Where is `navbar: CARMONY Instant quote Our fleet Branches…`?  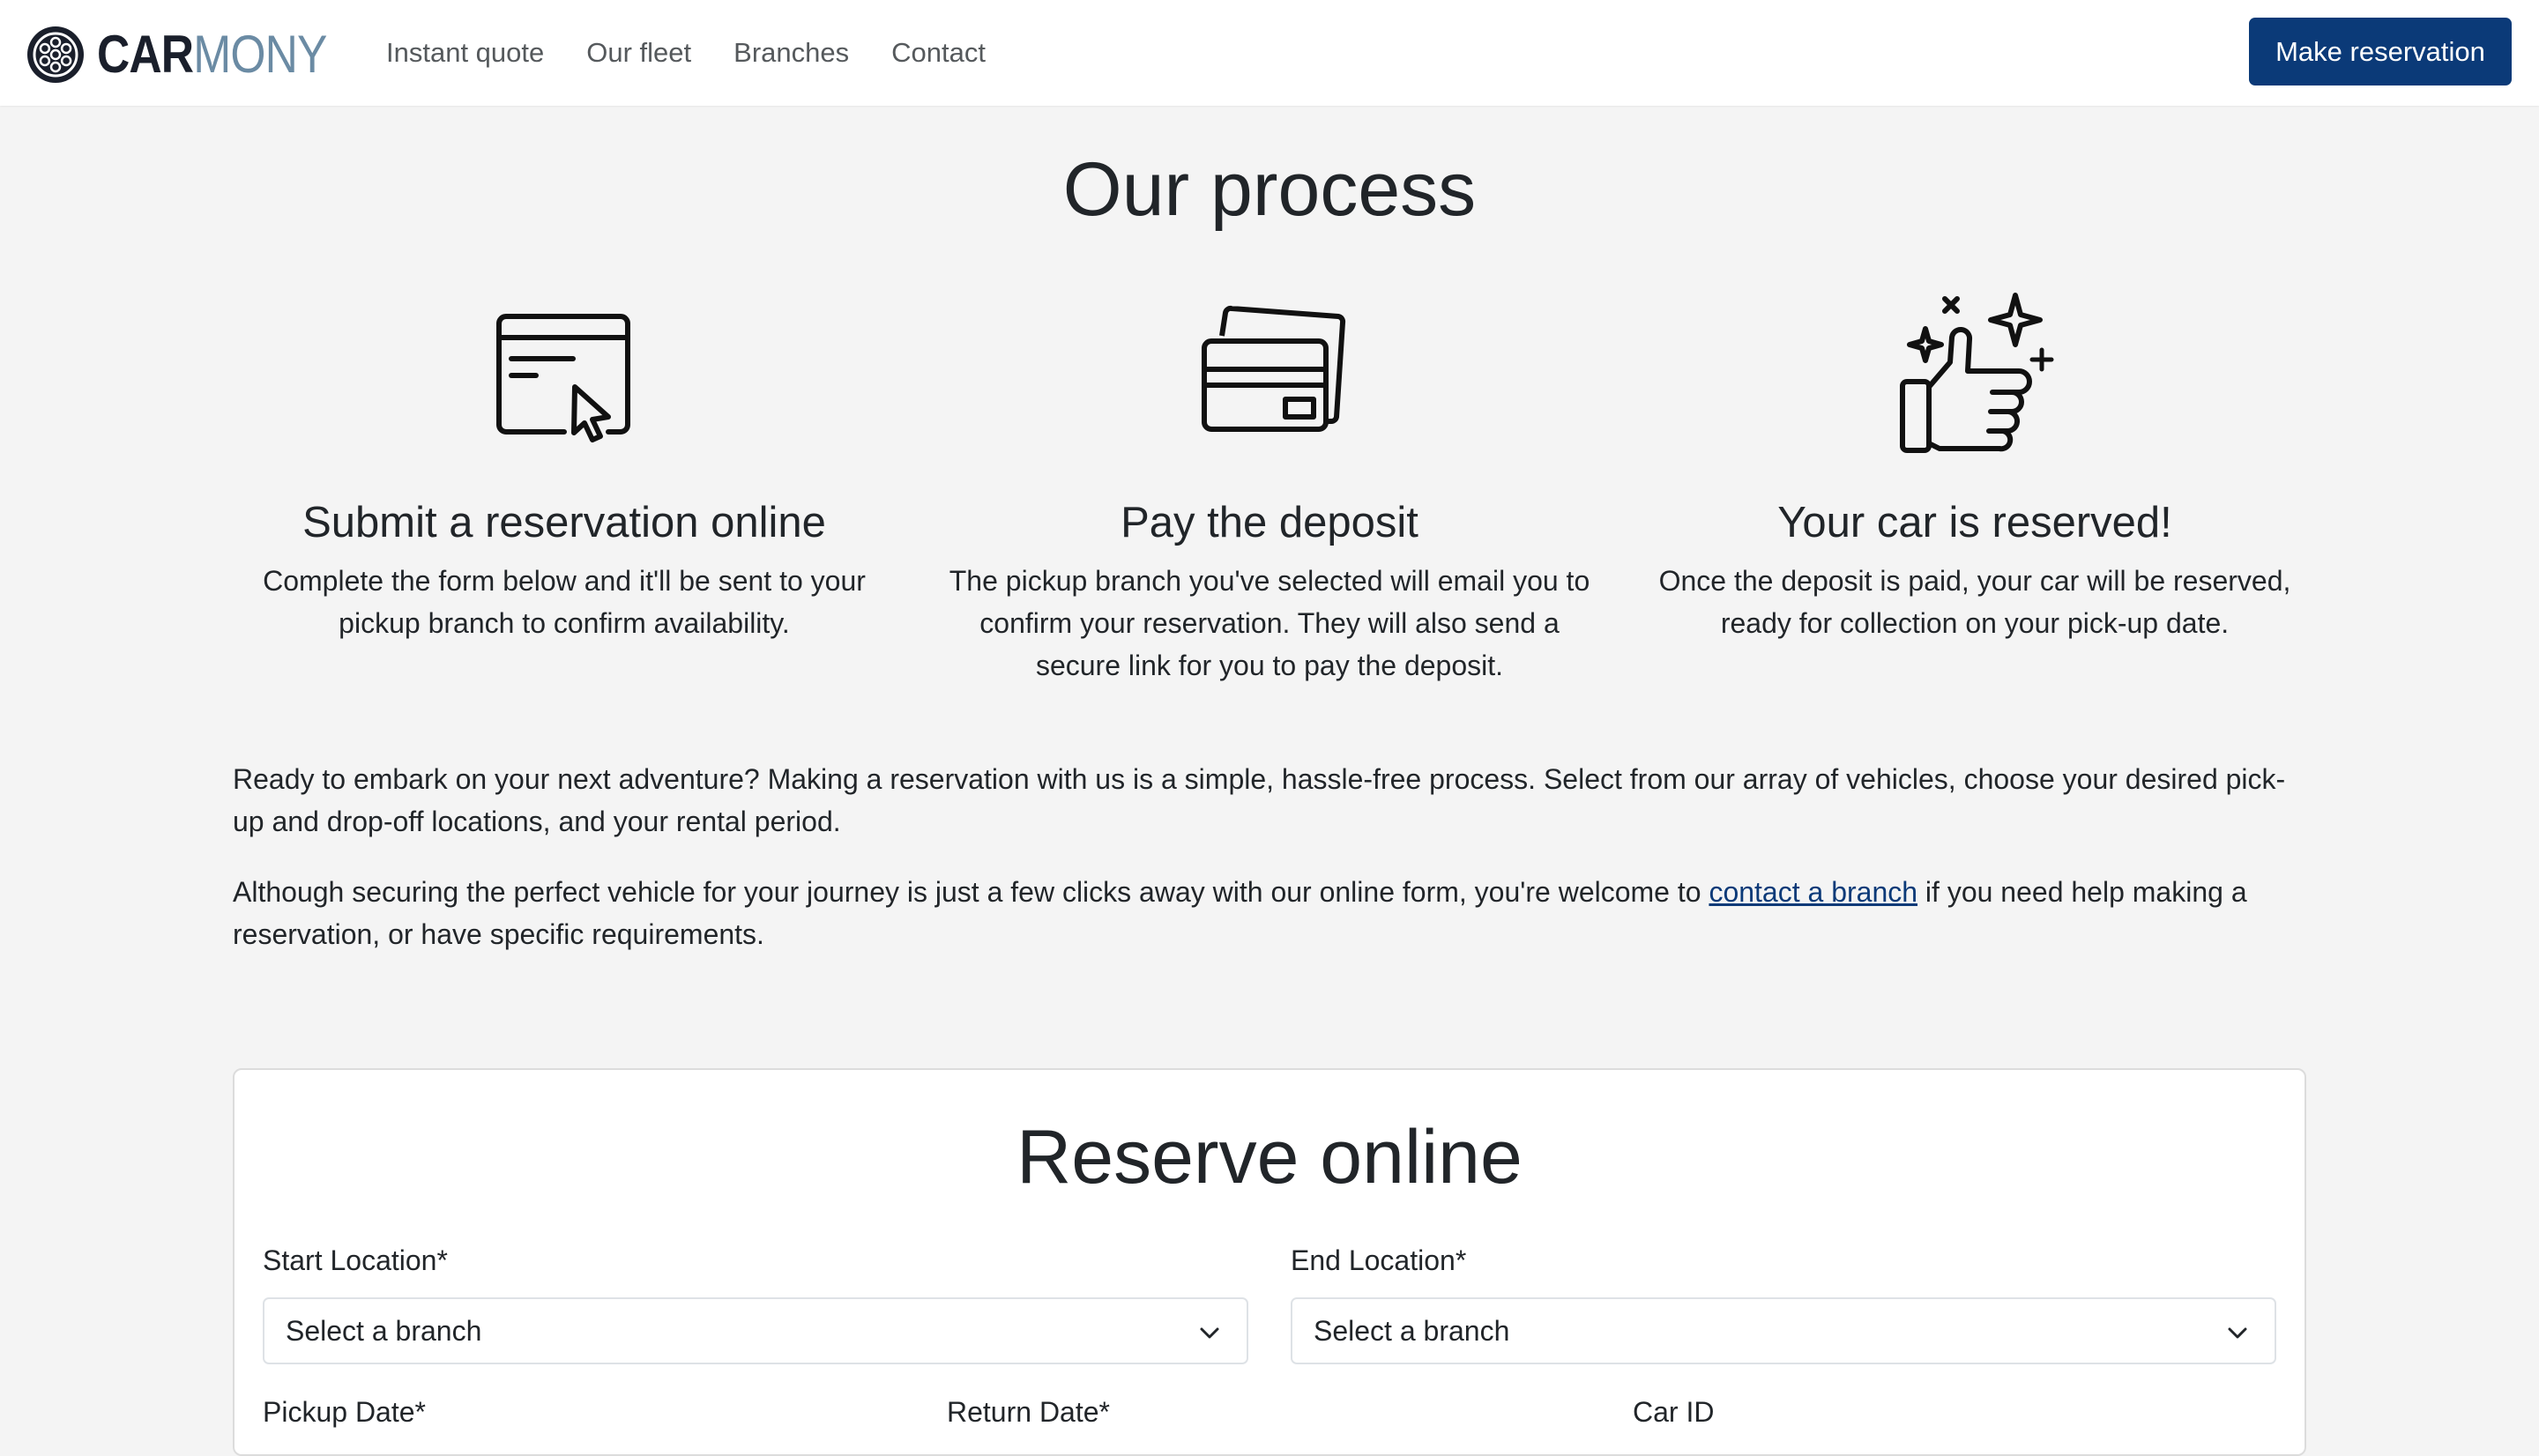
navbar: CARMONY Instant quote Our fleet Branches… is located at coordinates (1269, 53).